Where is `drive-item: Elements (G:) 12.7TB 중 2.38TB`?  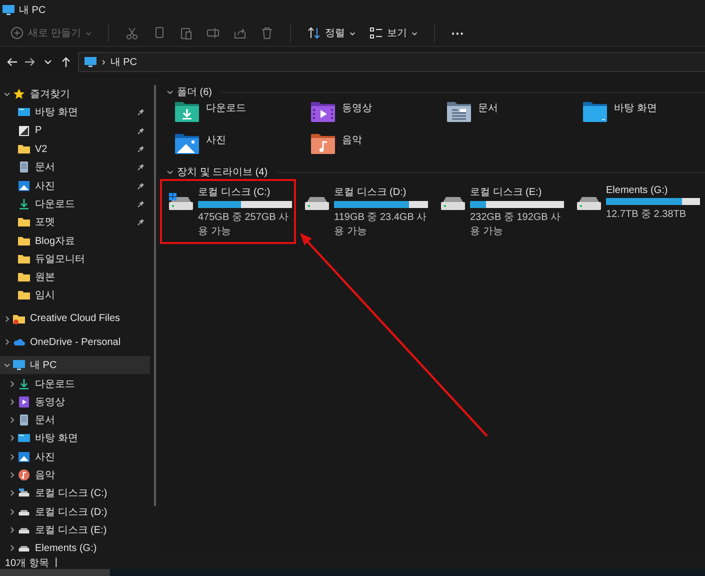 drive-item: Elements (G:) 12.7TB 중 2.38TB is located at coordinates (636, 211).